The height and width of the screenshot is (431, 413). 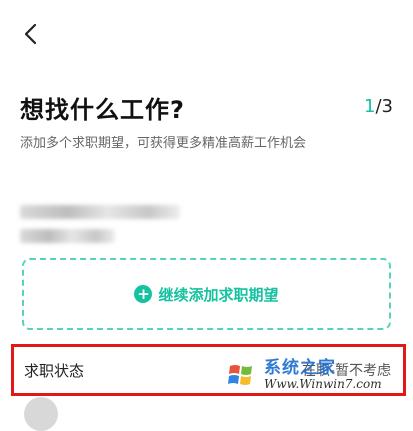 I want to click on windows-logo-icon, so click(x=241, y=375).